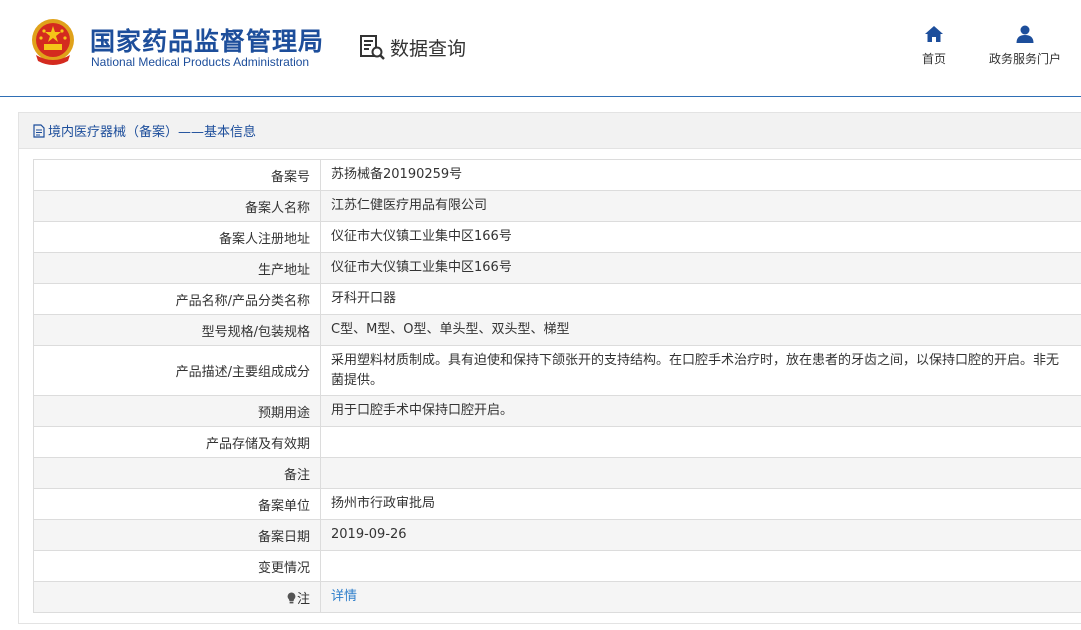  I want to click on row-label: 预期用途, so click(177, 411).